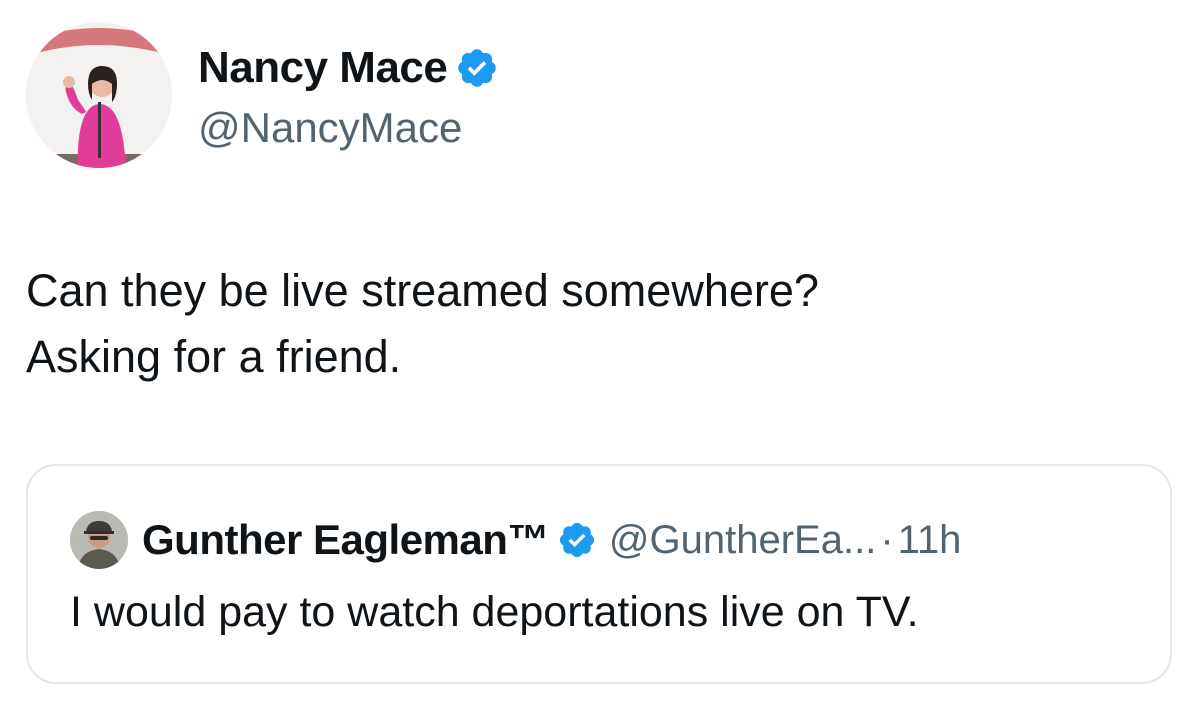  I want to click on quoted-avatar-photo-icon, so click(99, 540).